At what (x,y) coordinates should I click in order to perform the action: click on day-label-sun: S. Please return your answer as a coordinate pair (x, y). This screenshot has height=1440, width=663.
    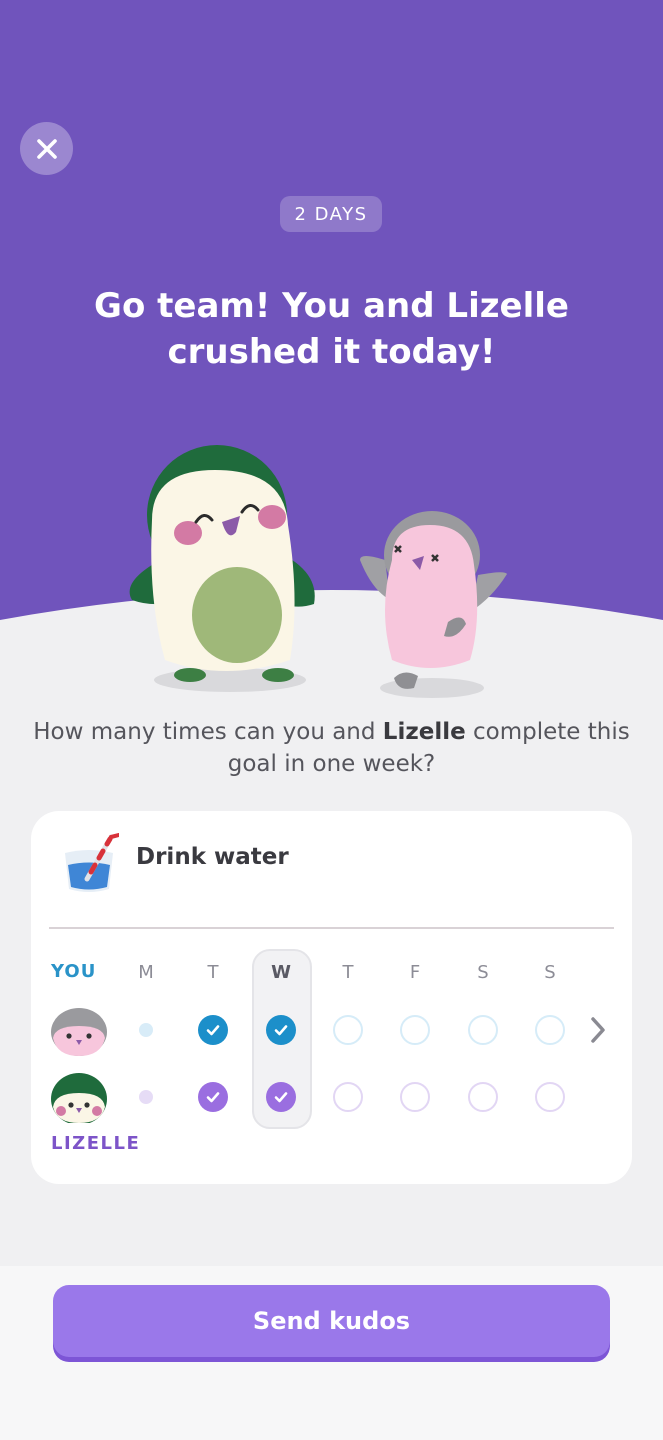
    Looking at the image, I should click on (550, 972).